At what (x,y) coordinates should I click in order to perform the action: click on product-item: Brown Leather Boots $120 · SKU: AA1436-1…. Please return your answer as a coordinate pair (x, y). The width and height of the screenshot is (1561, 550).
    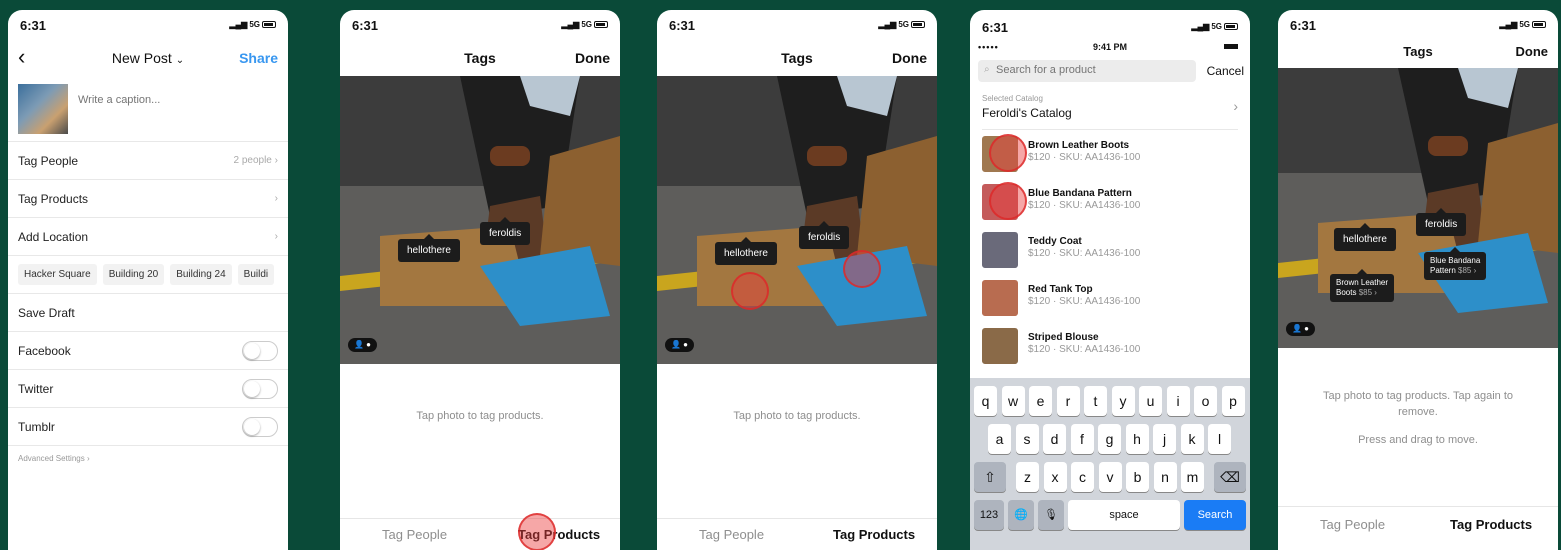
    Looking at the image, I should click on (1110, 154).